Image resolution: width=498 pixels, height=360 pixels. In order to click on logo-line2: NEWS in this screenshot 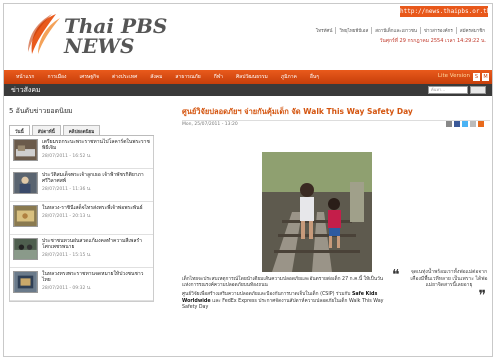, I will do `click(99, 46)`.